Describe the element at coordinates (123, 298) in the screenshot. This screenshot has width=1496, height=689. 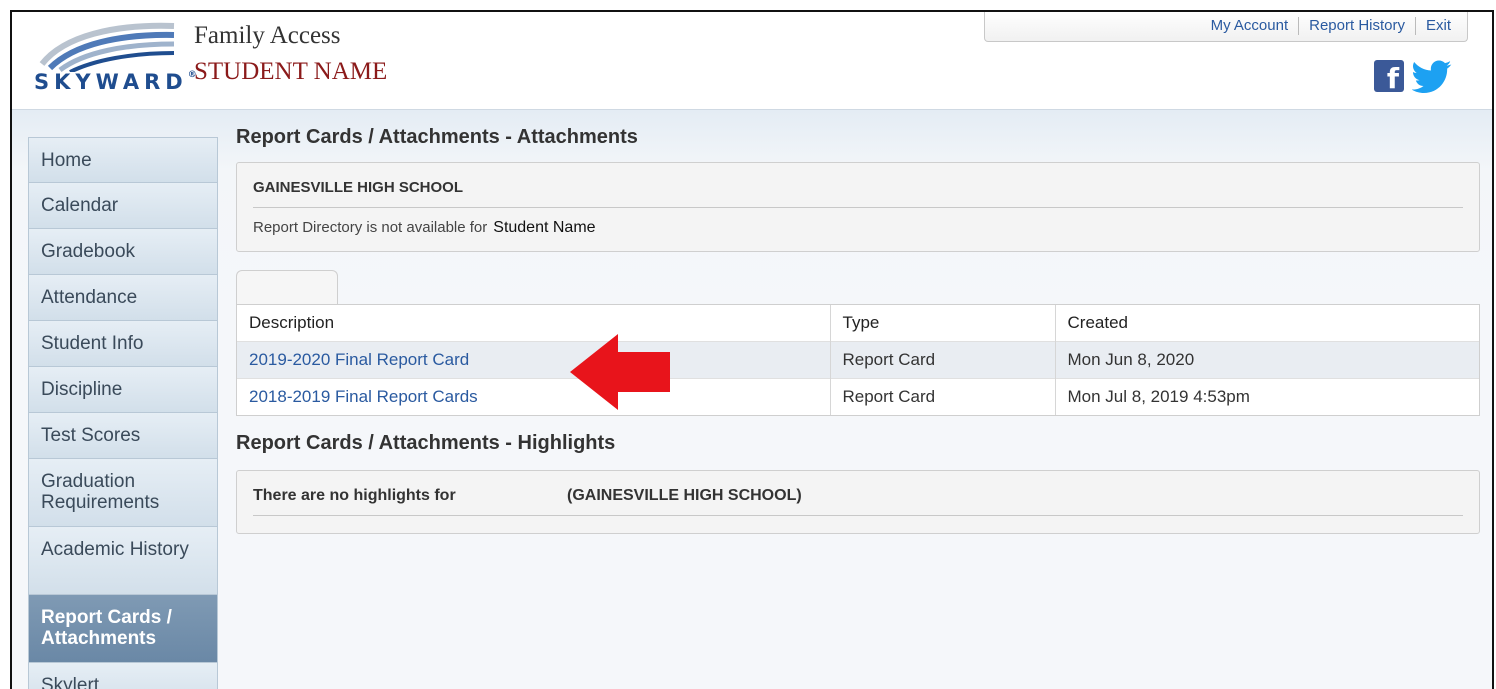
I see `sidebar-item-attendance: Attendance` at that location.